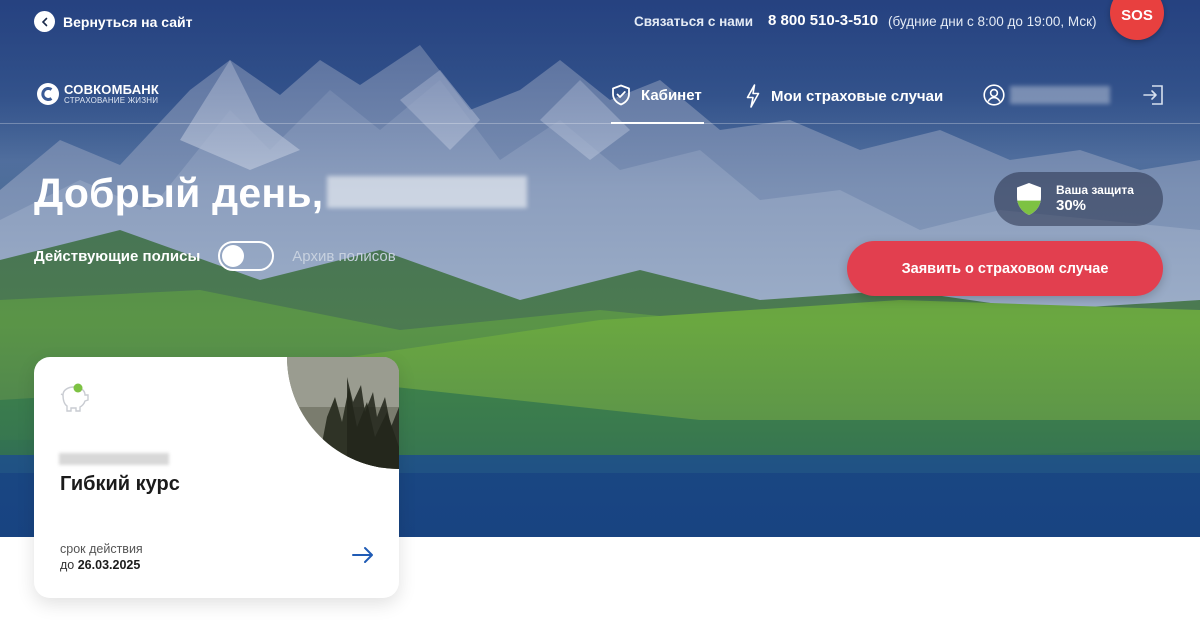 The image size is (1200, 620). Describe the element at coordinates (1095, 189) in the screenshot. I see `protection-title: Ваша защита` at that location.